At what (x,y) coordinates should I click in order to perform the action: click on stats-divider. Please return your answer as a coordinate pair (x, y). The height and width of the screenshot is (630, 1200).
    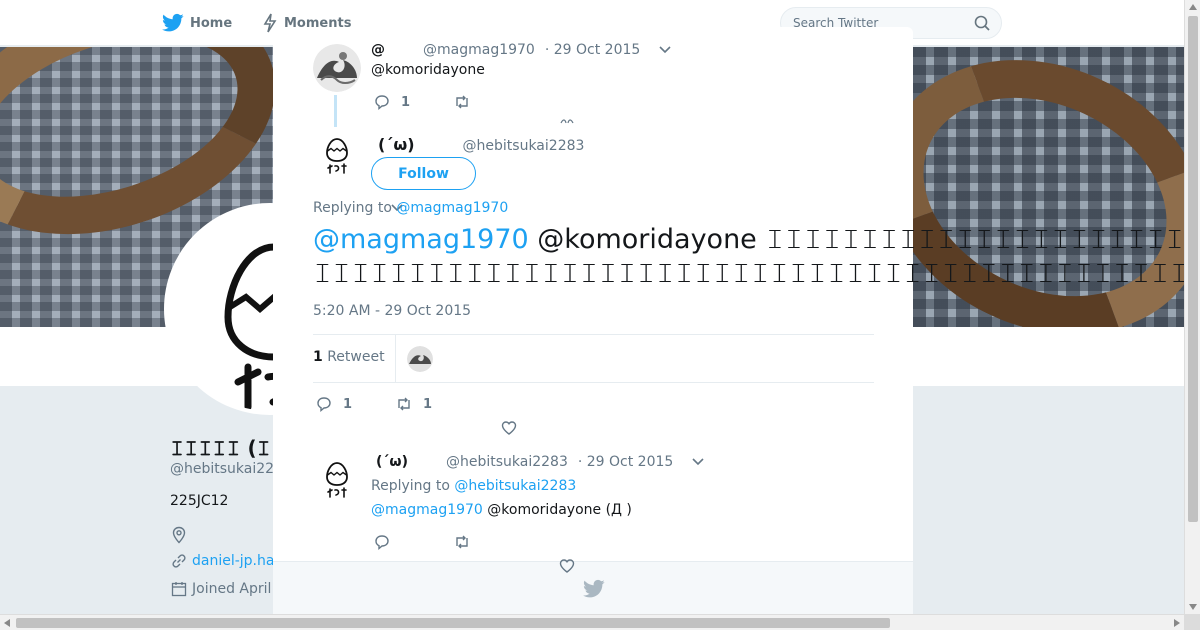
    Looking at the image, I should click on (395, 359).